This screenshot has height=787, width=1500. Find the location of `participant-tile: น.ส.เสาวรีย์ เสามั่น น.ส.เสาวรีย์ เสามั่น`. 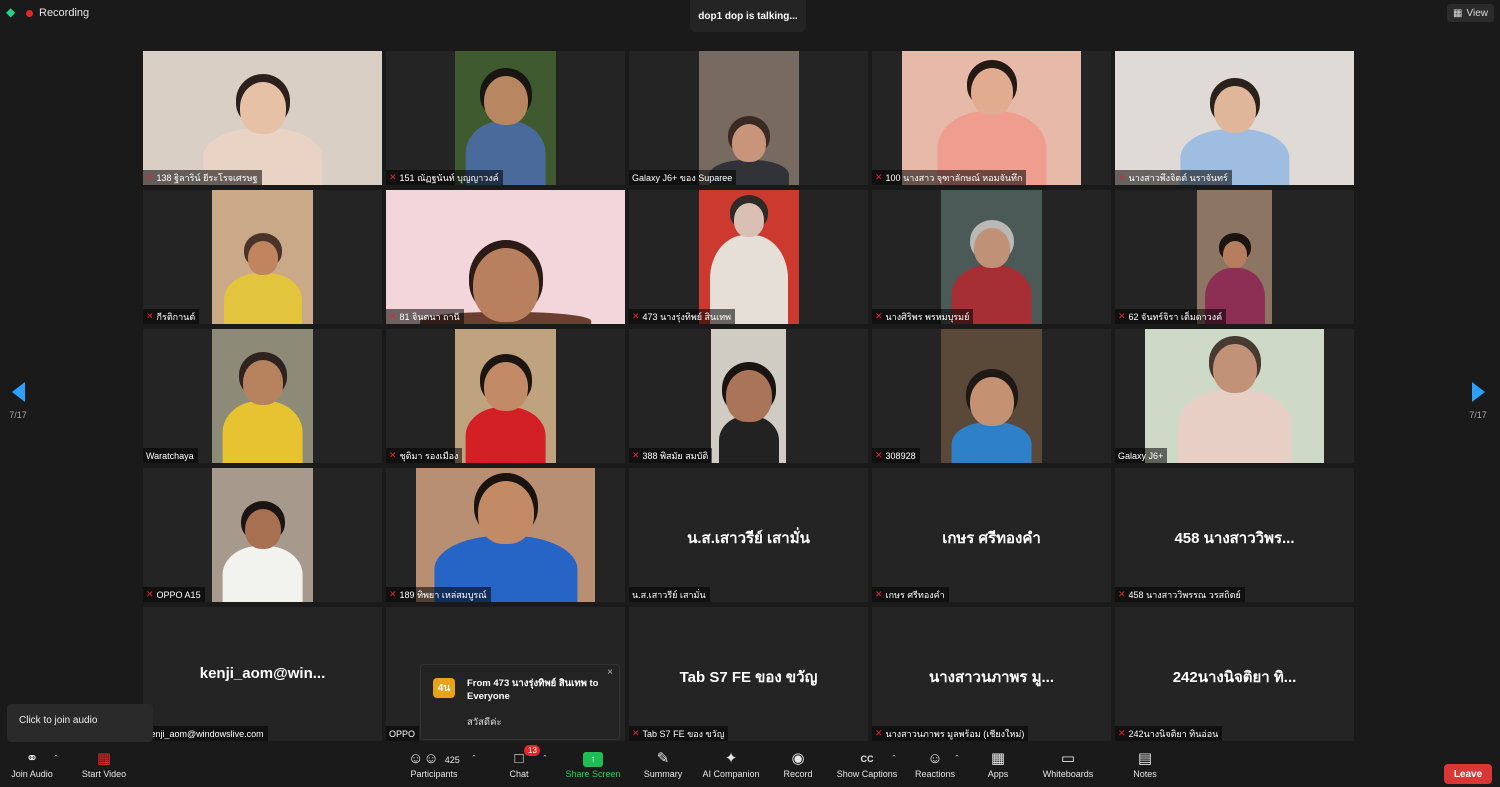

participant-tile: น.ส.เสาวรีย์ เสามั่น น.ส.เสาวรีย์ เสามั่น is located at coordinates (748, 535).